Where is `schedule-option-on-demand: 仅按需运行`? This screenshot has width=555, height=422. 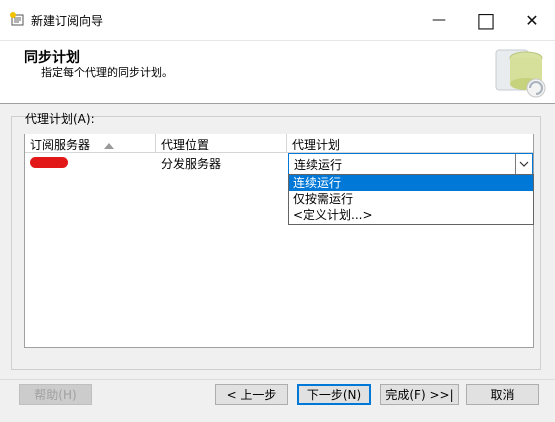
schedule-option-on-demand: 仅按需运行 is located at coordinates (411, 199).